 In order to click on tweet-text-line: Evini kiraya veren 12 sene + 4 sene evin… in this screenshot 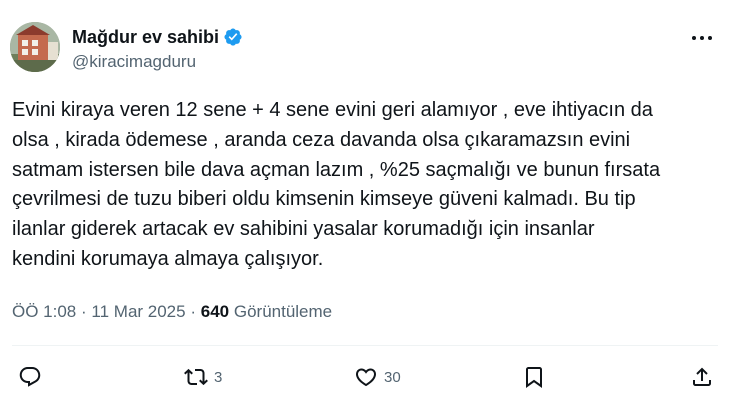, I will do `click(332, 110)`.